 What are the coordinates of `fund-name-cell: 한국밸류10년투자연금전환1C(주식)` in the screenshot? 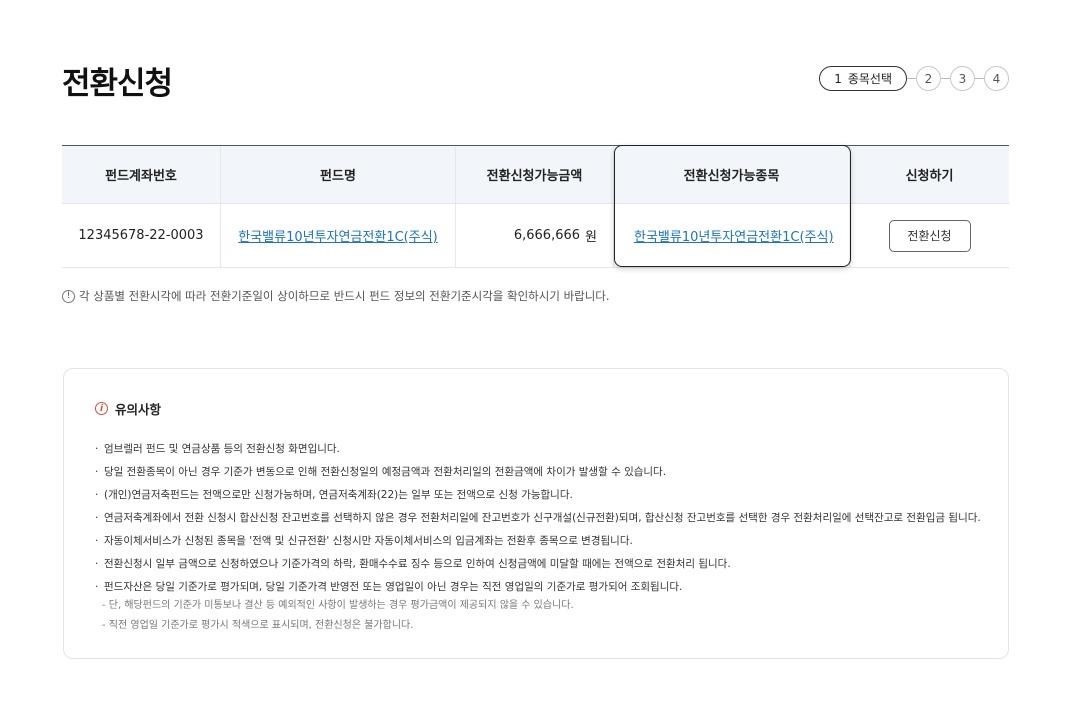 It's located at (338, 235).